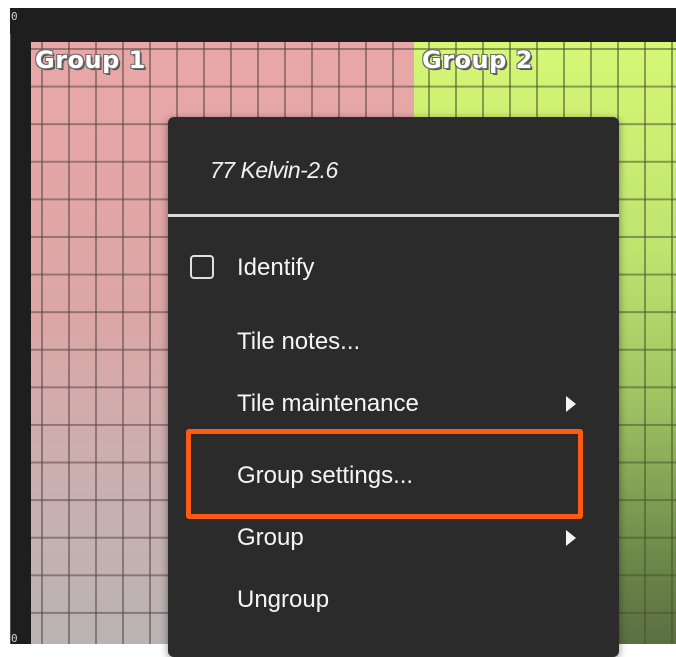 The image size is (676, 657). Describe the element at coordinates (393, 538) in the screenshot. I see `menu-item-group: Group` at that location.